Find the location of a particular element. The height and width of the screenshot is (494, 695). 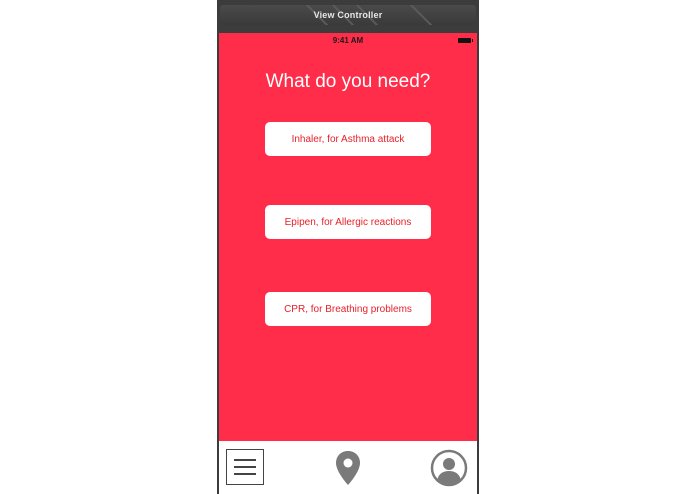

status-bar: 9:41 AM is located at coordinates (348, 40).